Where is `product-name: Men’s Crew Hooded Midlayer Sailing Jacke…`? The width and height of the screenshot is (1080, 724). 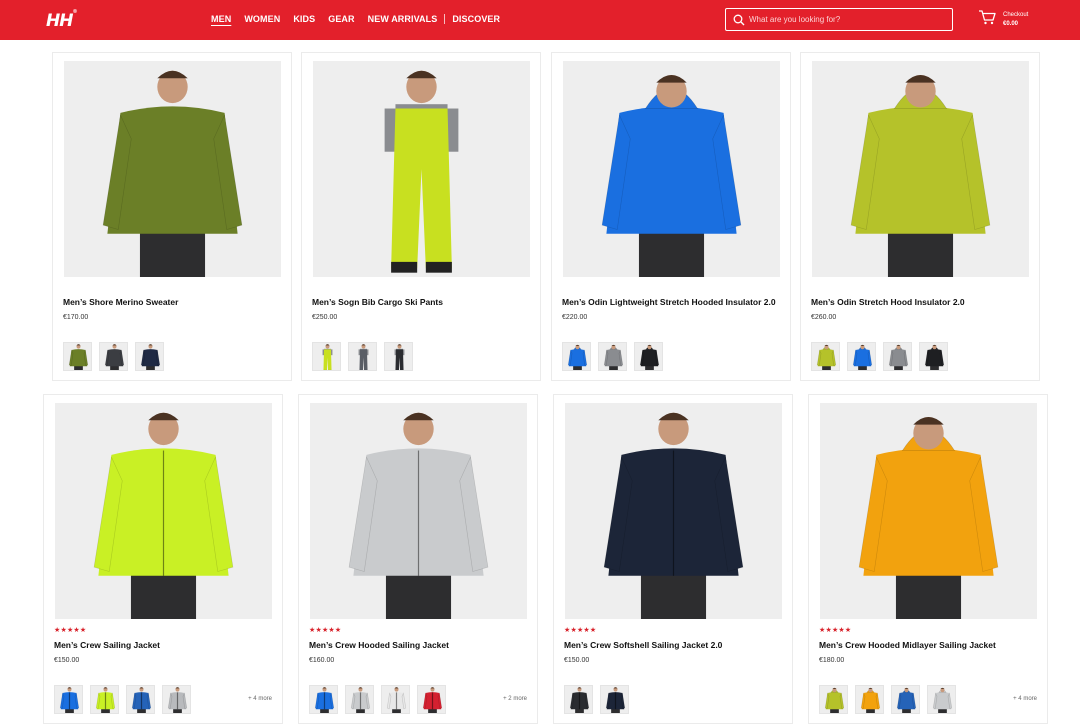
product-name: Men’s Crew Hooded Midlayer Sailing Jacke… is located at coordinates (907, 645).